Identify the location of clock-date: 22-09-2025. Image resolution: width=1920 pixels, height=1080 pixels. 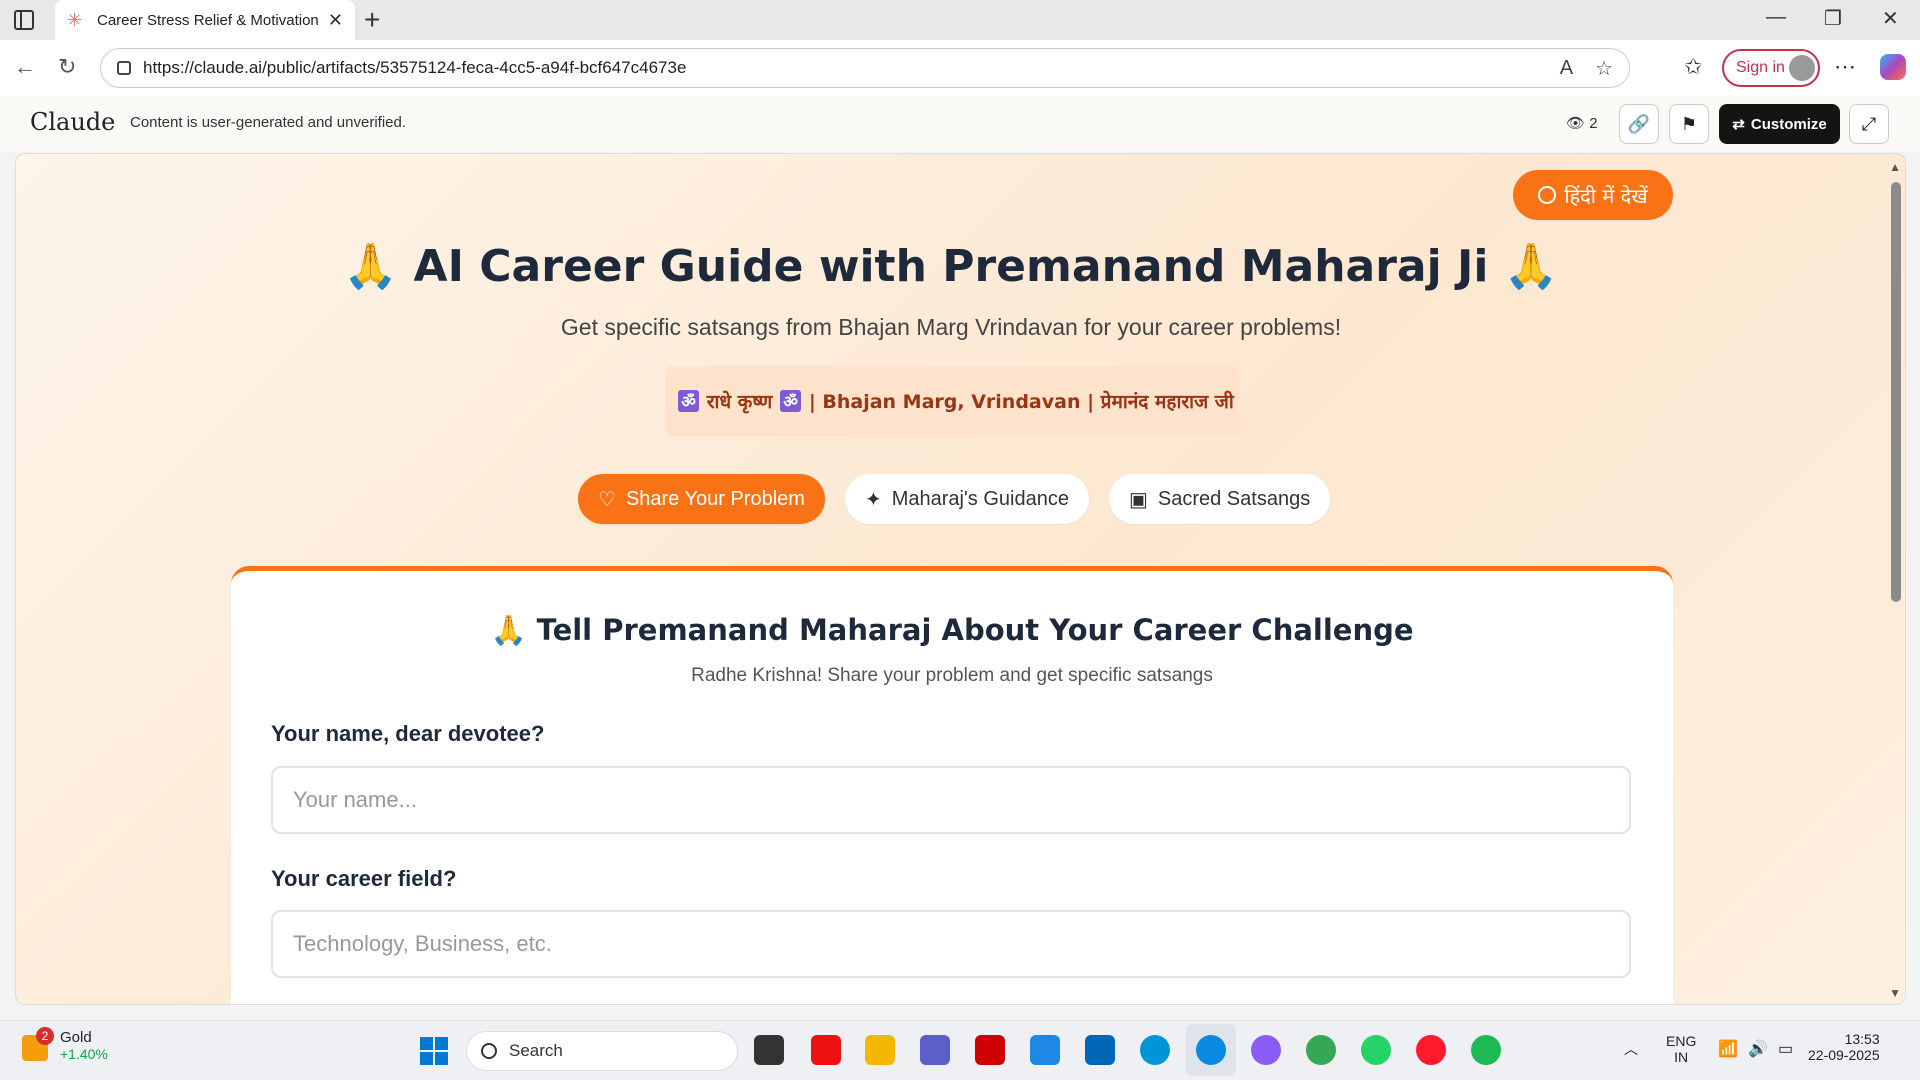
(1844, 1055).